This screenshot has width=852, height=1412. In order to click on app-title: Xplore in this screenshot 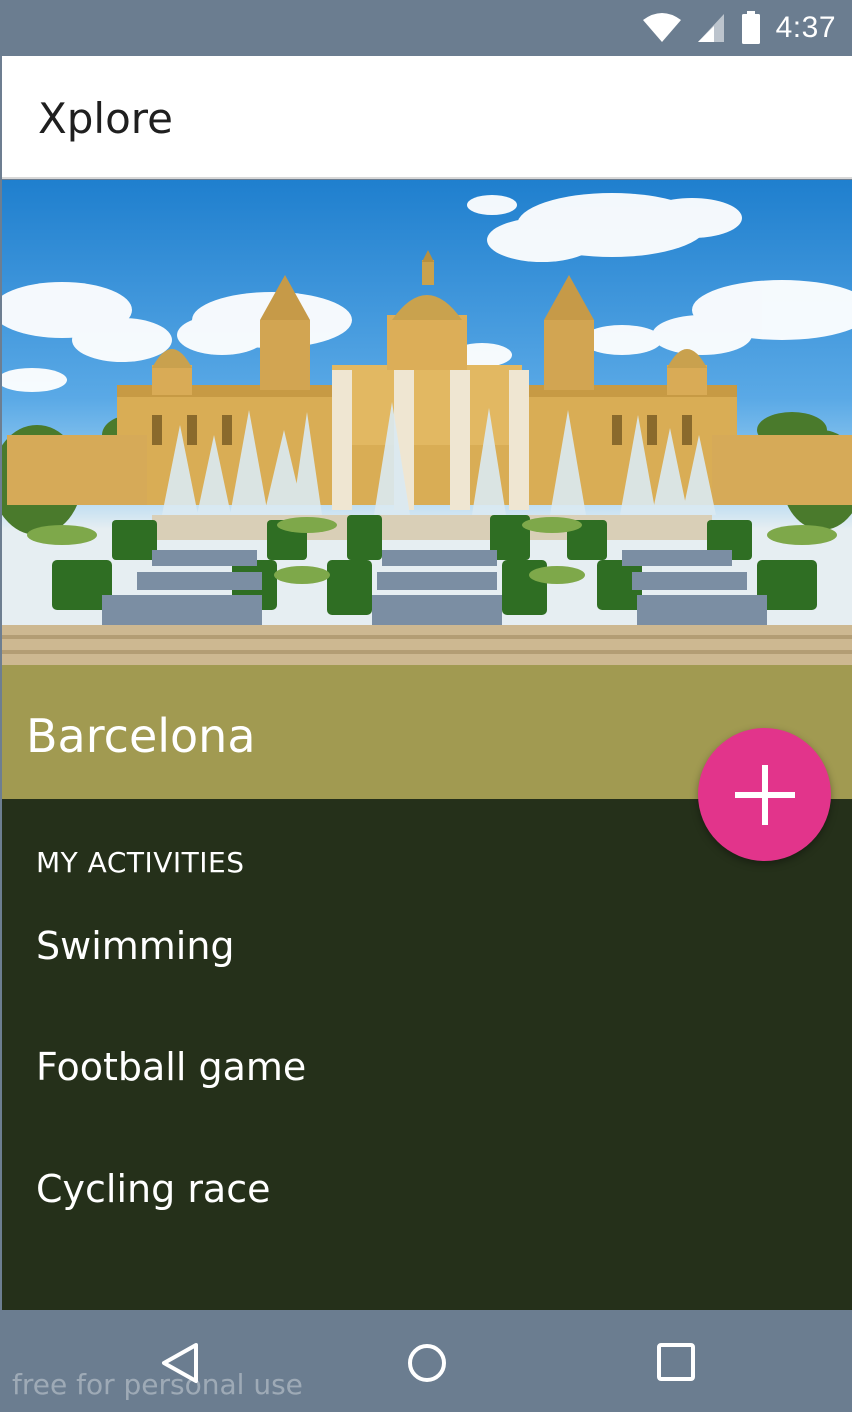, I will do `click(105, 118)`.